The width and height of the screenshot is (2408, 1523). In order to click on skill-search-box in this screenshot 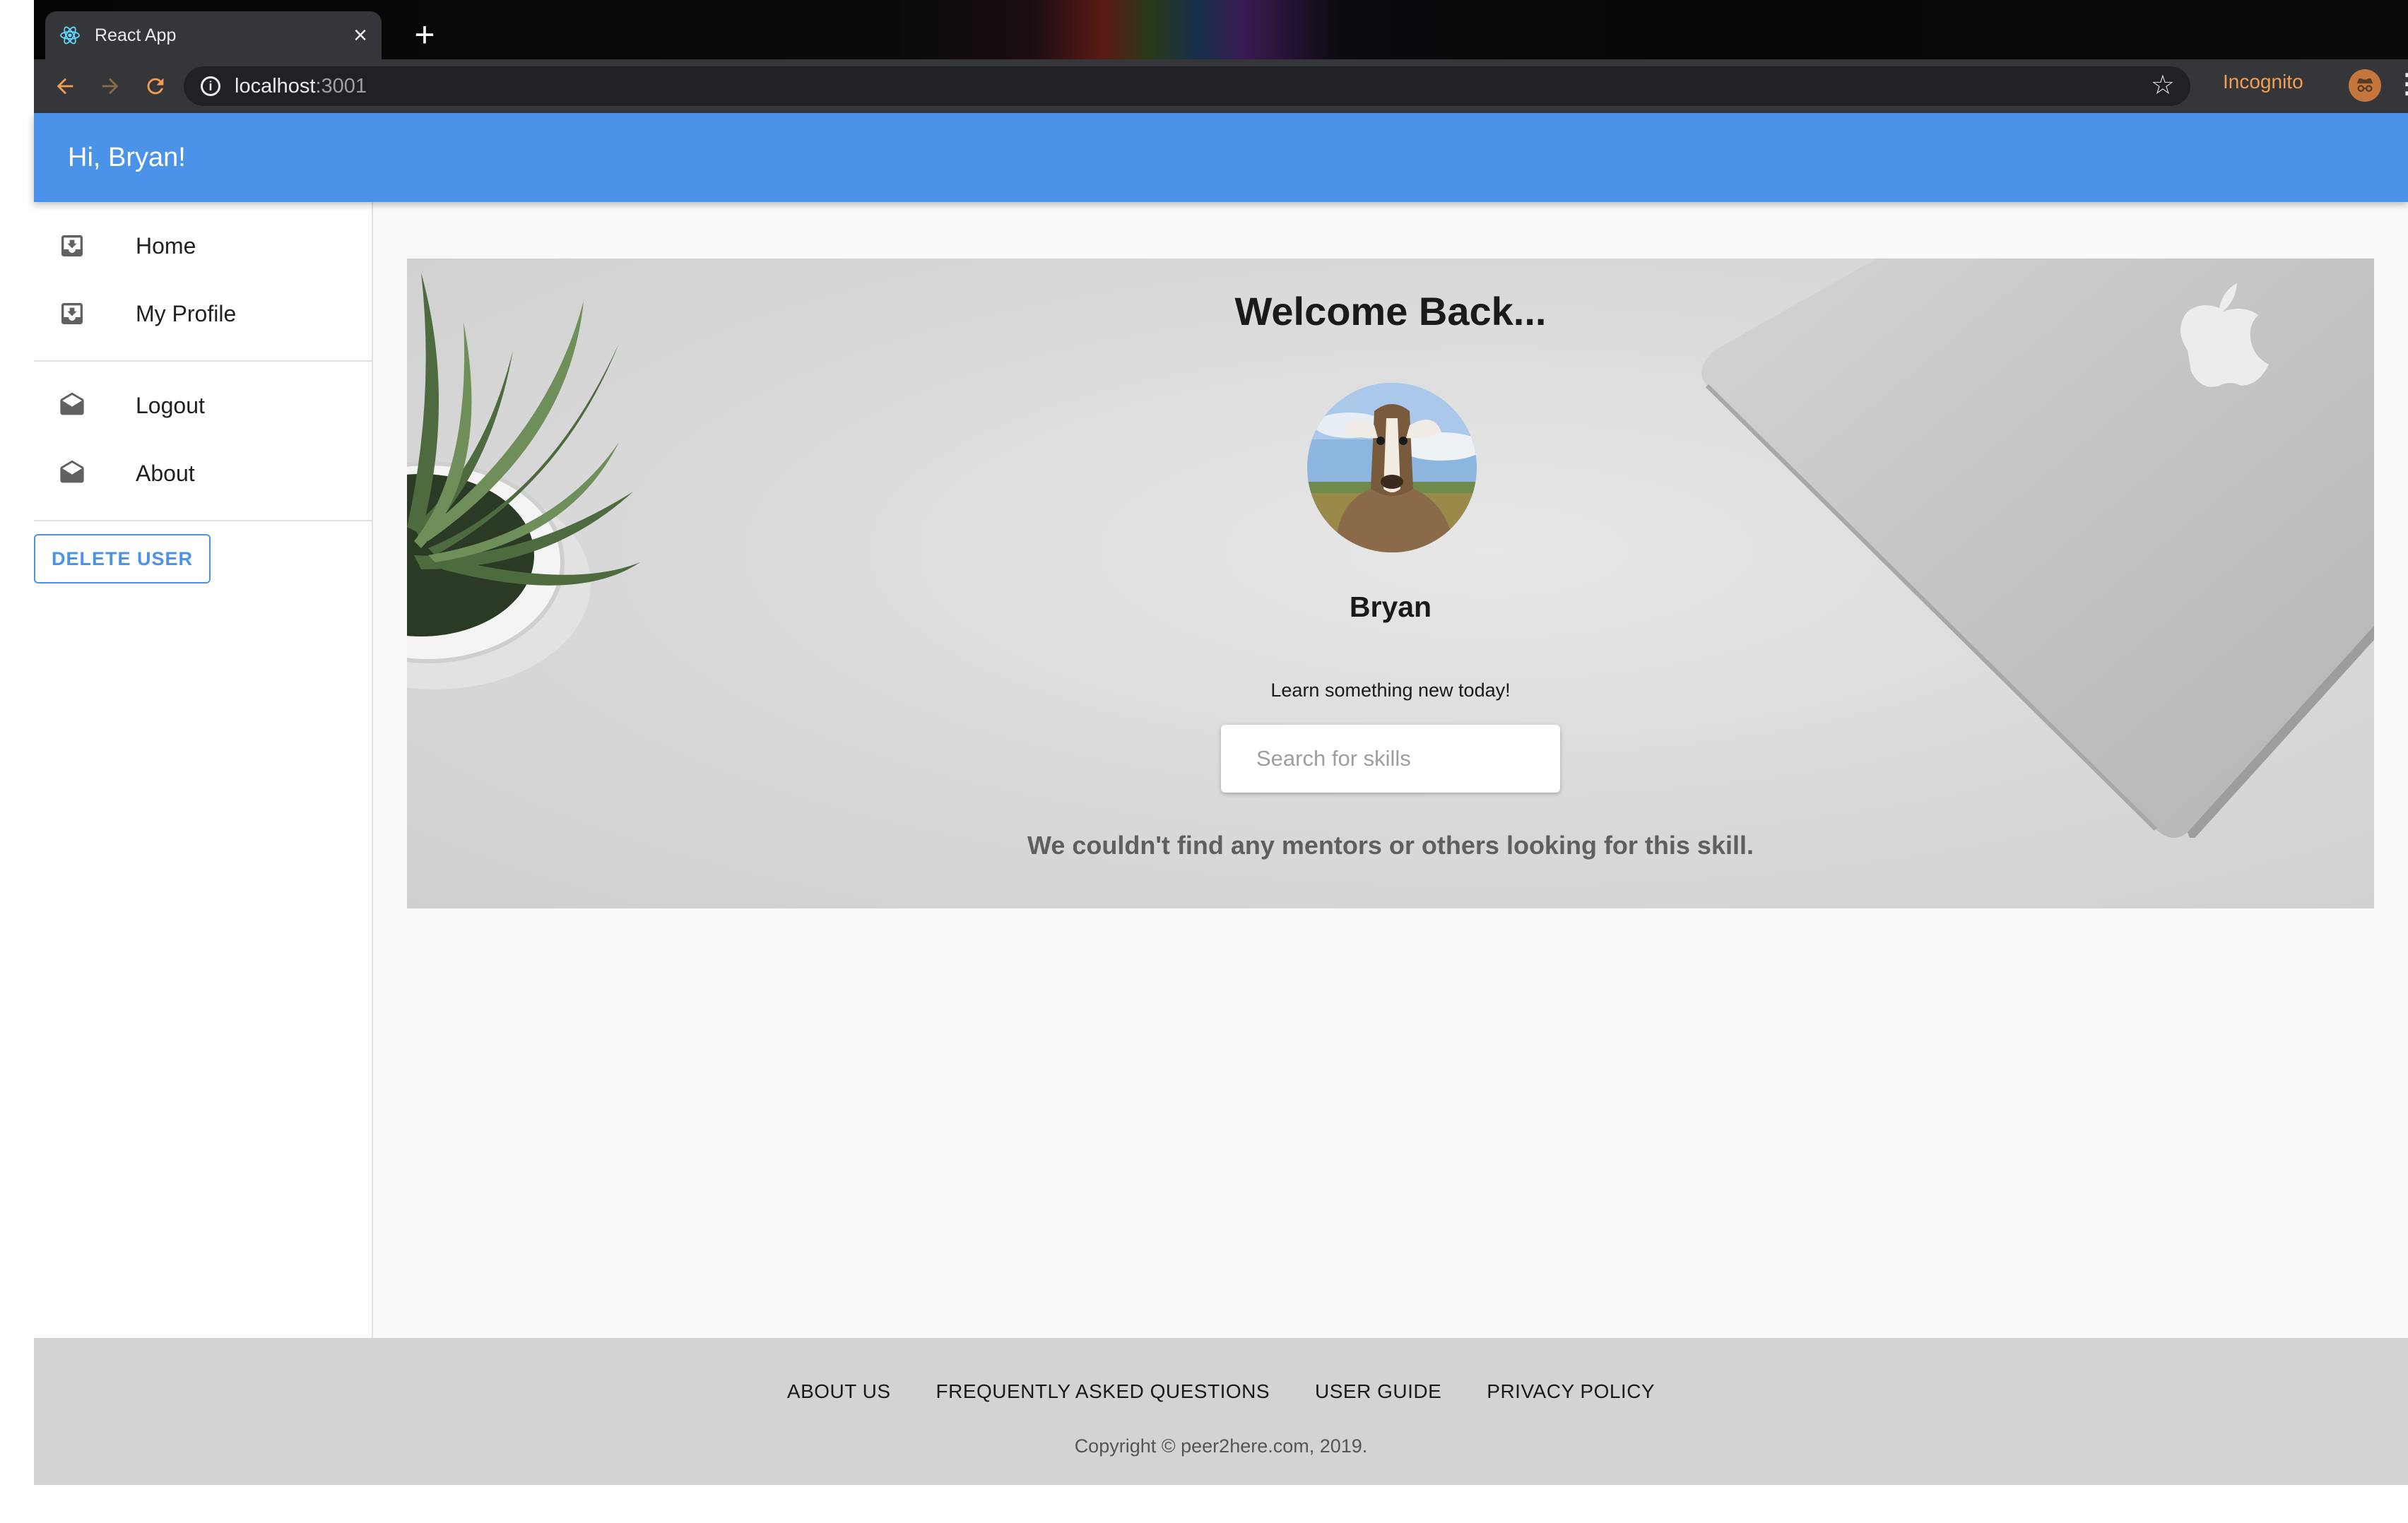, I will do `click(1390, 759)`.